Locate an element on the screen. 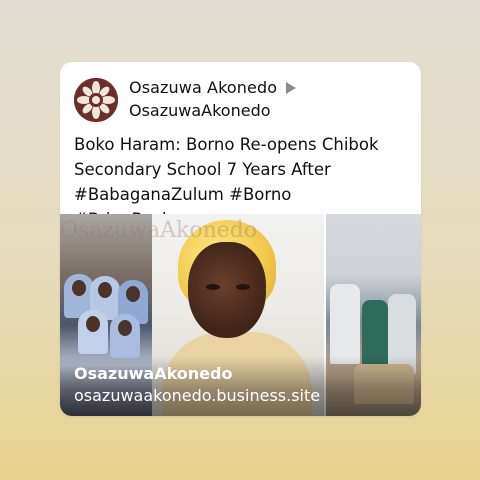 This screenshot has height=480, width=480. play-arrow-icon is located at coordinates (291, 87).